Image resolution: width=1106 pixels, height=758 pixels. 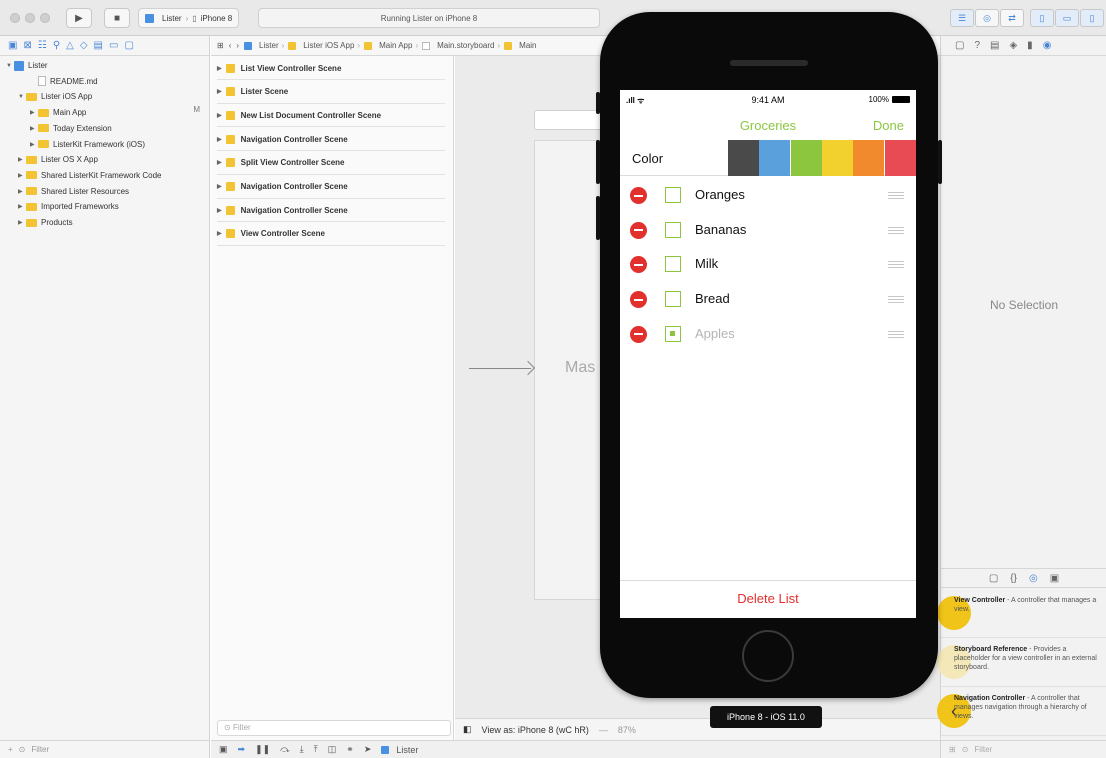 What do you see at coordinates (262, 749) in the screenshot?
I see `pause-icon: ❚❚` at bounding box center [262, 749].